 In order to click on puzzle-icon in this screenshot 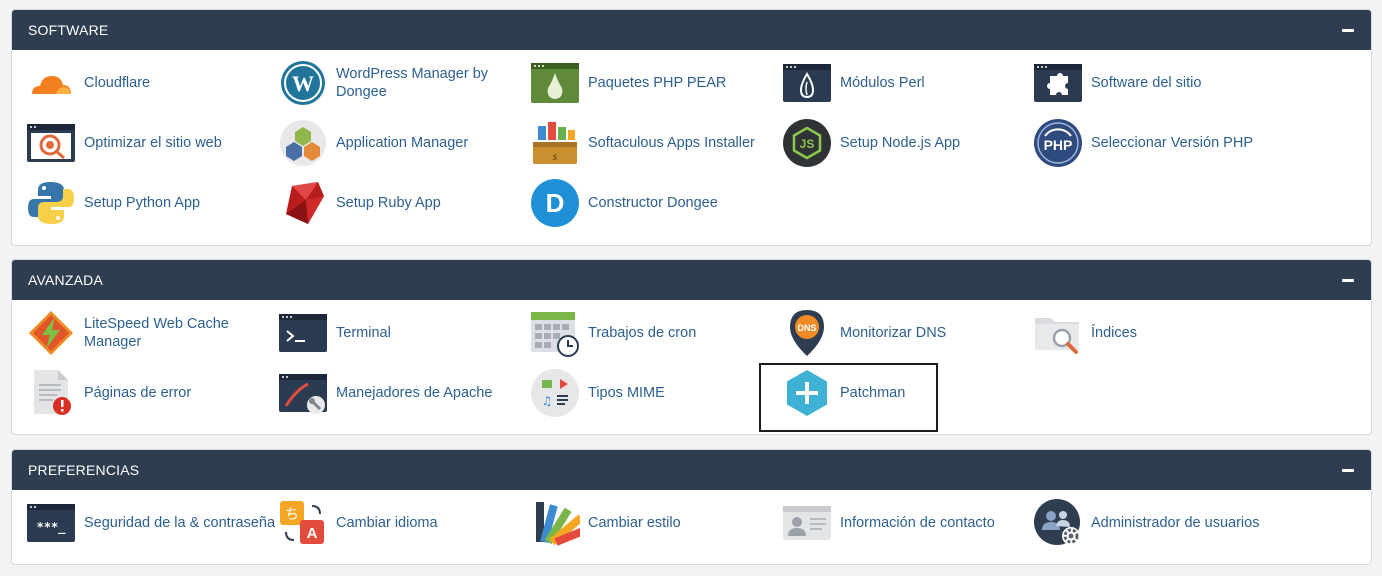, I will do `click(1058, 83)`.